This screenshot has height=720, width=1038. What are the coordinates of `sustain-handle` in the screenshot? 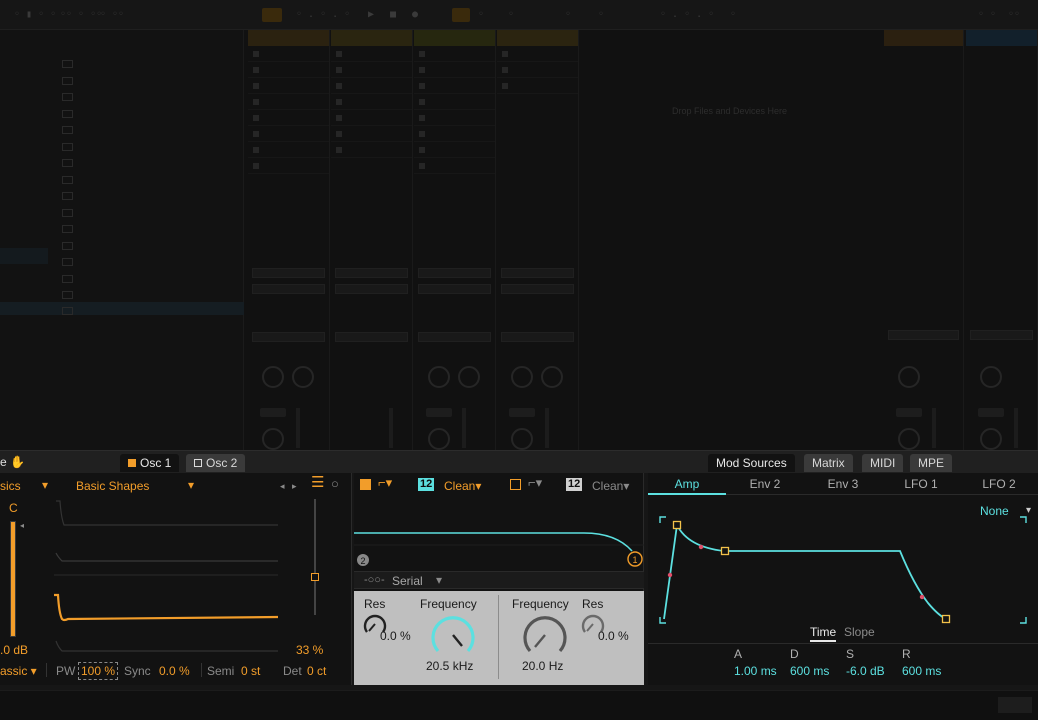 It's located at (725, 551).